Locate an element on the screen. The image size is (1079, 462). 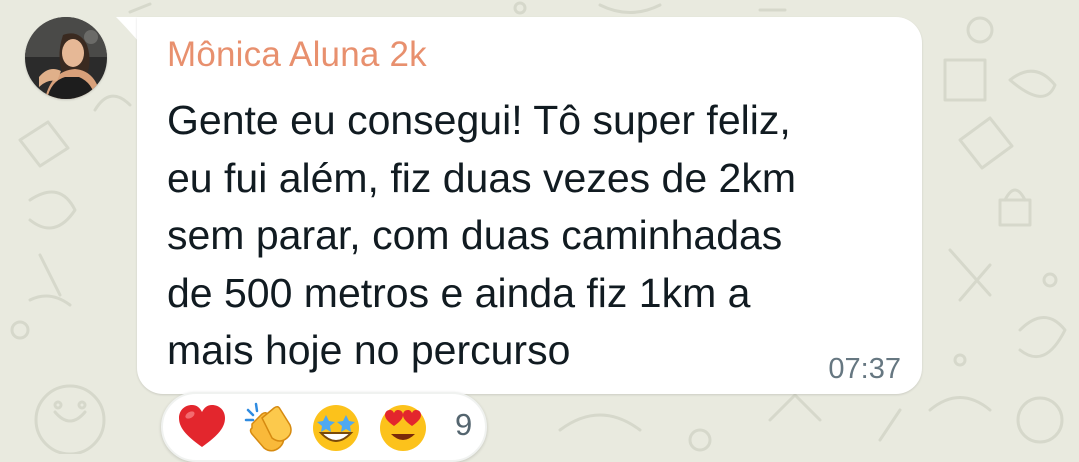
avatar-photo is located at coordinates (66, 58).